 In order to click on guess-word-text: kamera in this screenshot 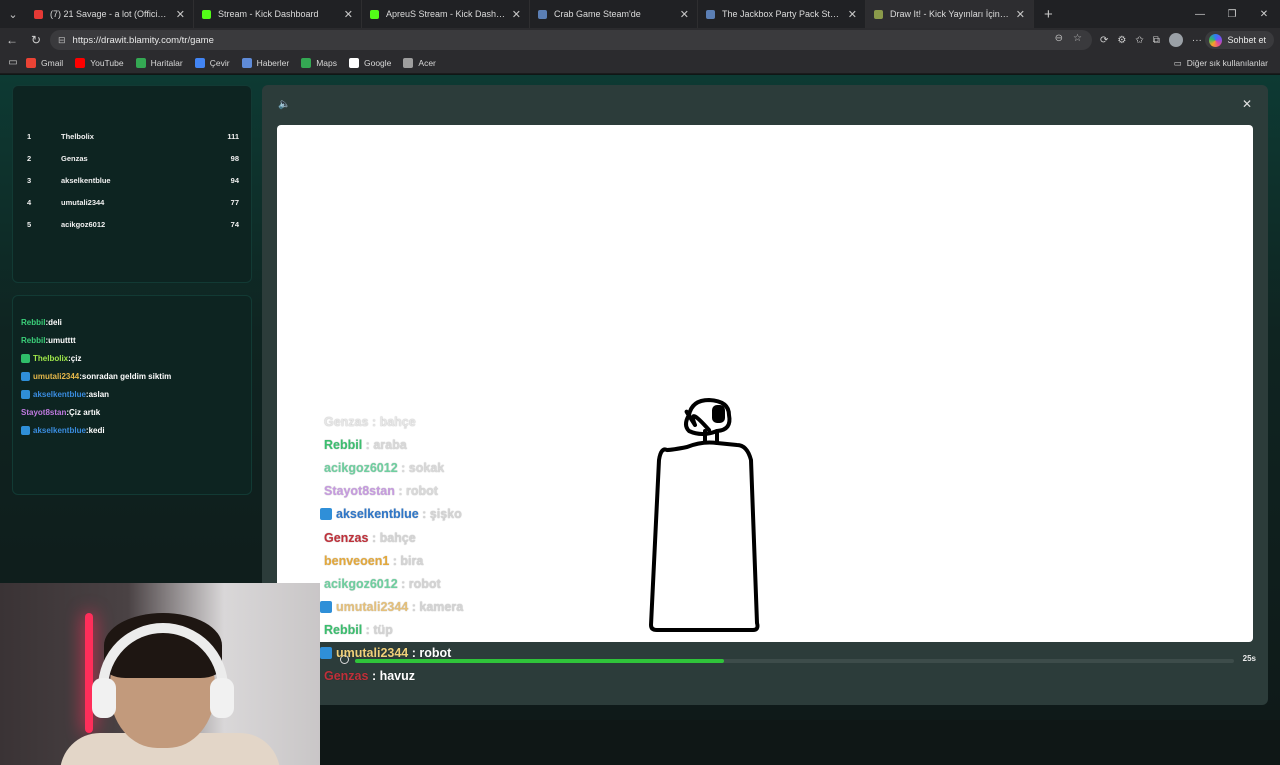, I will do `click(441, 606)`.